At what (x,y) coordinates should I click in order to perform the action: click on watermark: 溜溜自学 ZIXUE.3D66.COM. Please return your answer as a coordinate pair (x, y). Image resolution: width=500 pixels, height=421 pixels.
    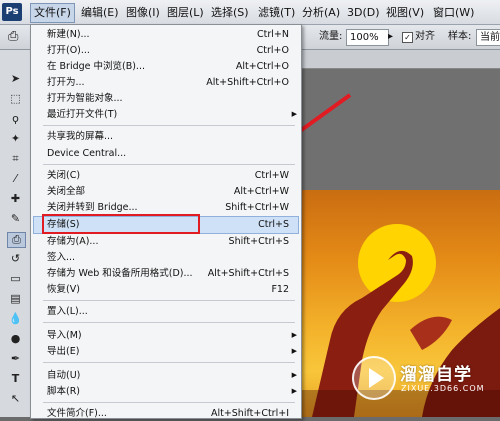
    Looking at the image, I should click on (426, 379).